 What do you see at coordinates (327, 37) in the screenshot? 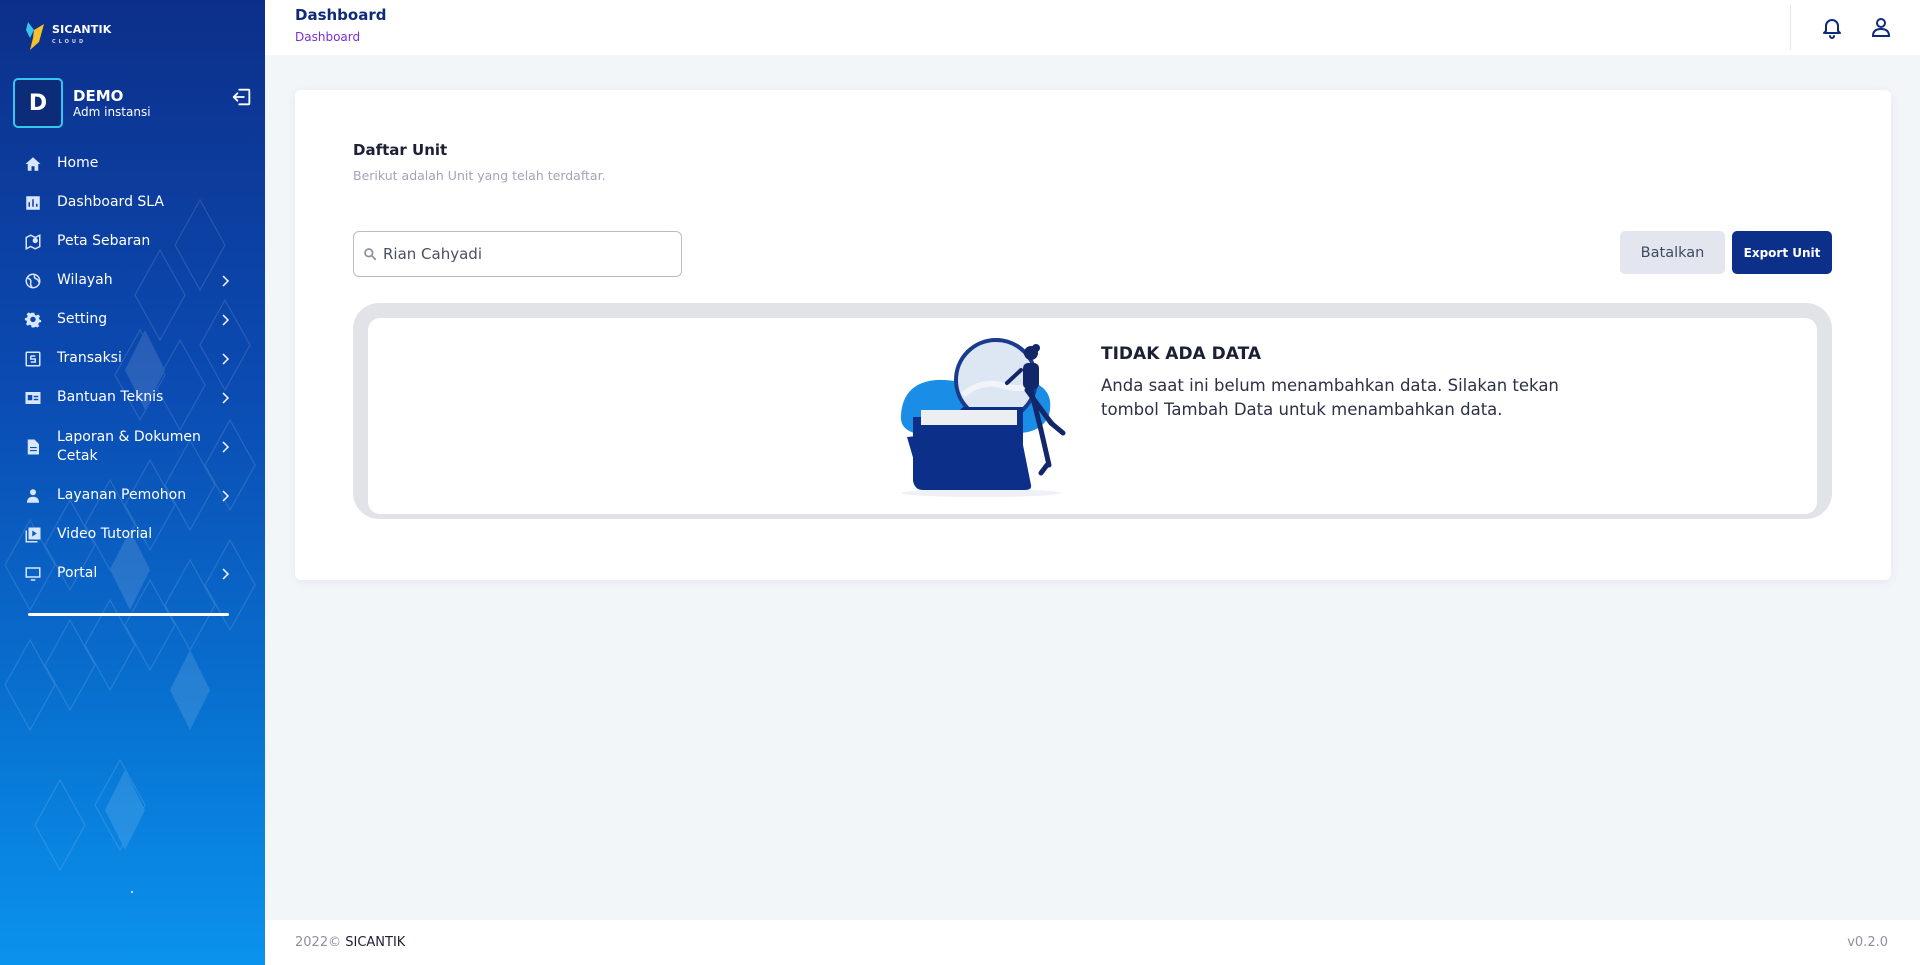
I see `breadcrumb: Dashboard` at bounding box center [327, 37].